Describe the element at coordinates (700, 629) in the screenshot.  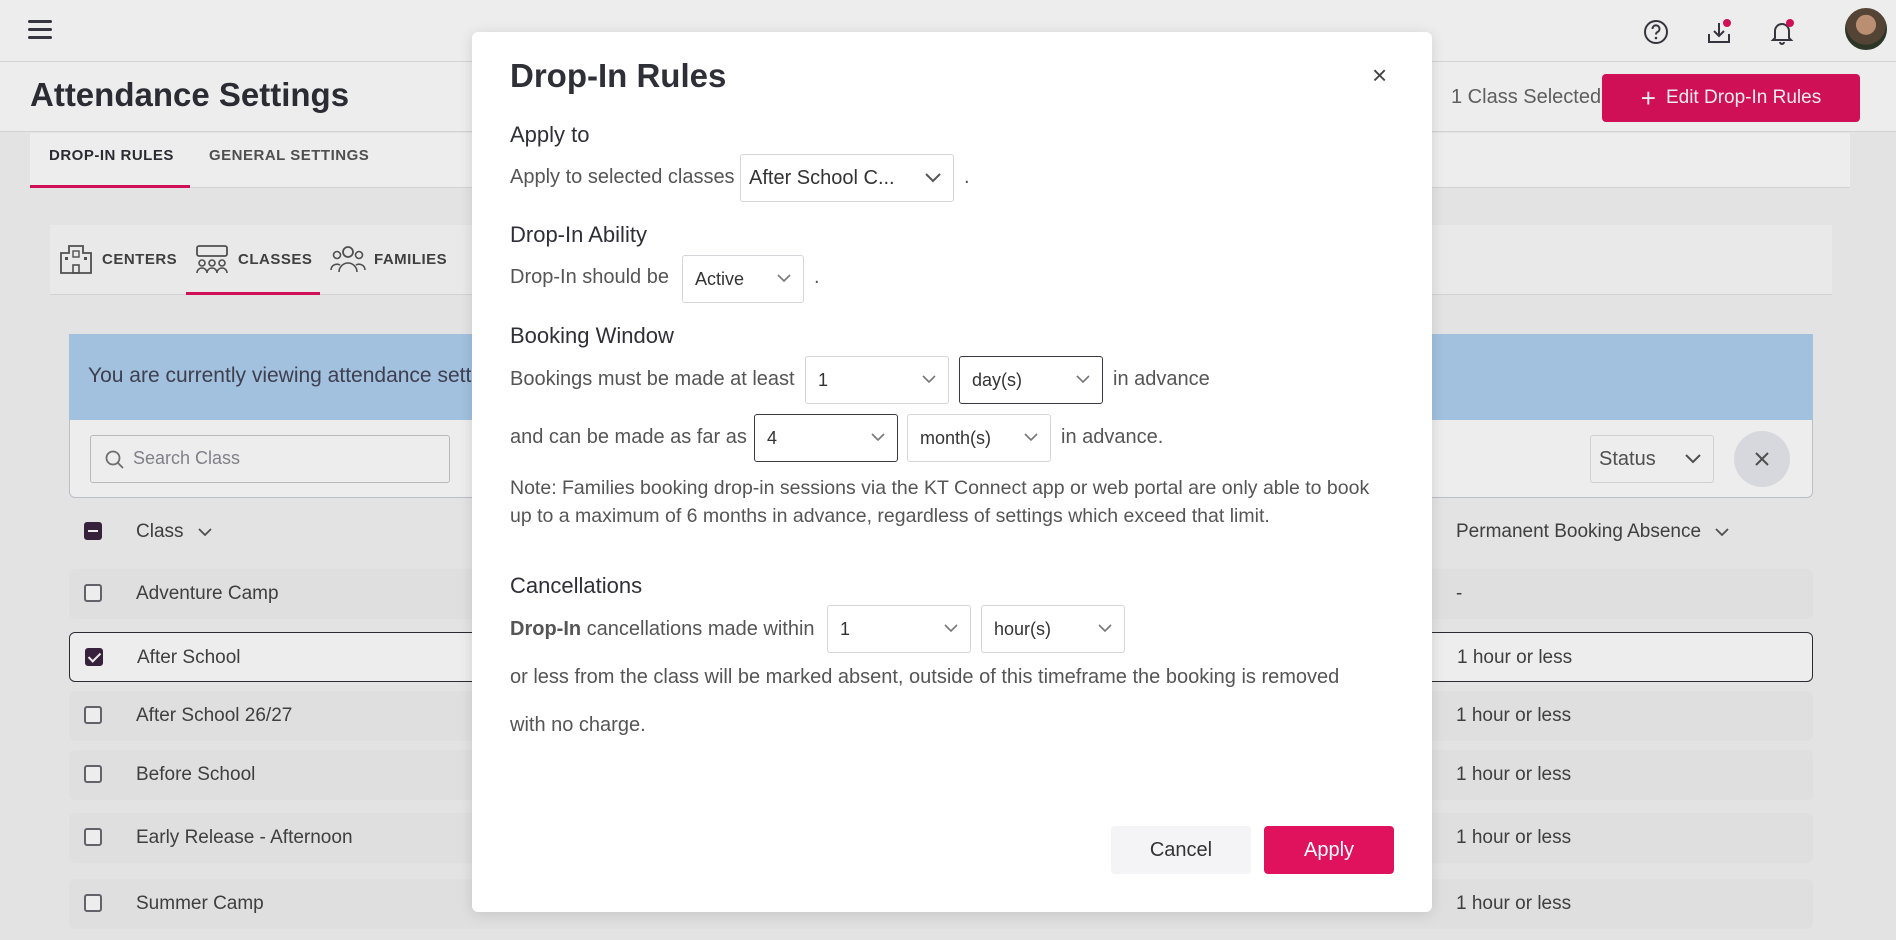
I see `cancellations-label-text: cancellations made within` at that location.